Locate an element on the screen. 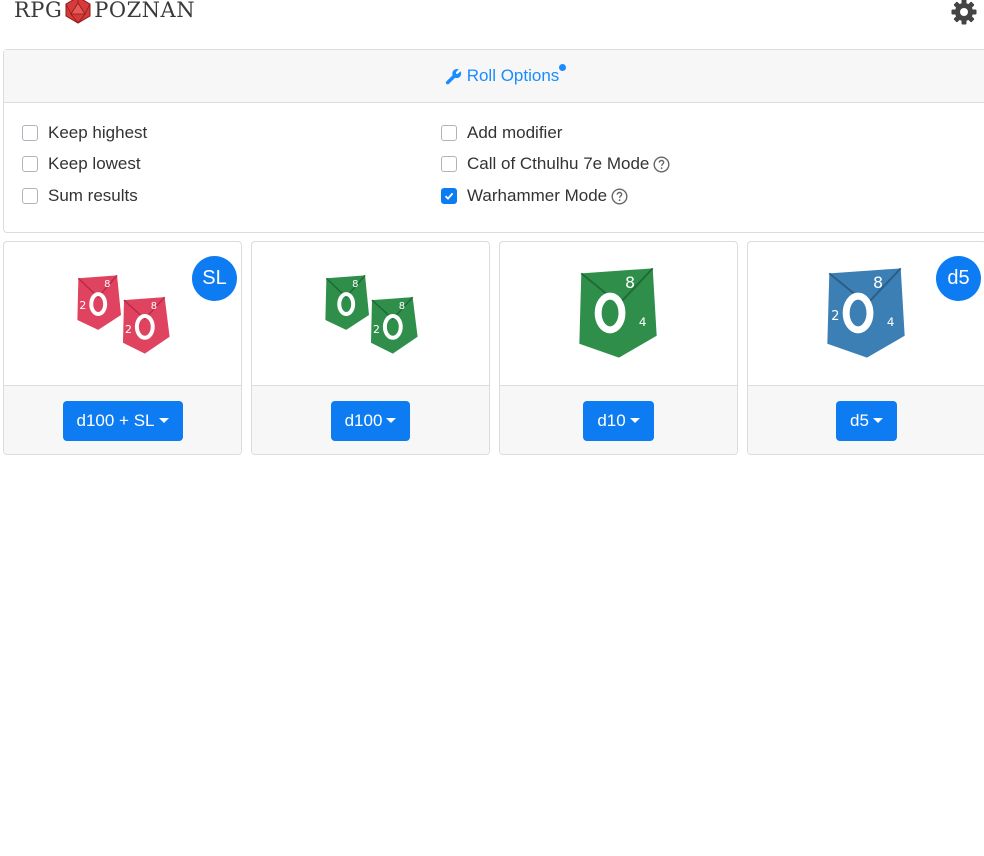  option-coc7-mode: Call of Cthulhu 7e Mode is located at coordinates (555, 164).